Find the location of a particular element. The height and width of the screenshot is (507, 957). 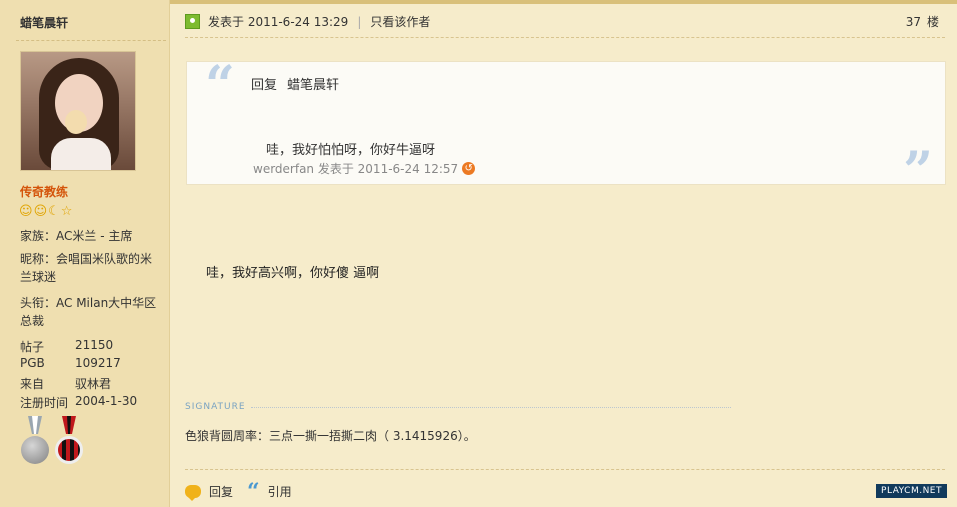

signature-text: 色狼背圆周率：三点一撕一捂撕二肉（ 3.1415926）。 is located at coordinates (330, 436).